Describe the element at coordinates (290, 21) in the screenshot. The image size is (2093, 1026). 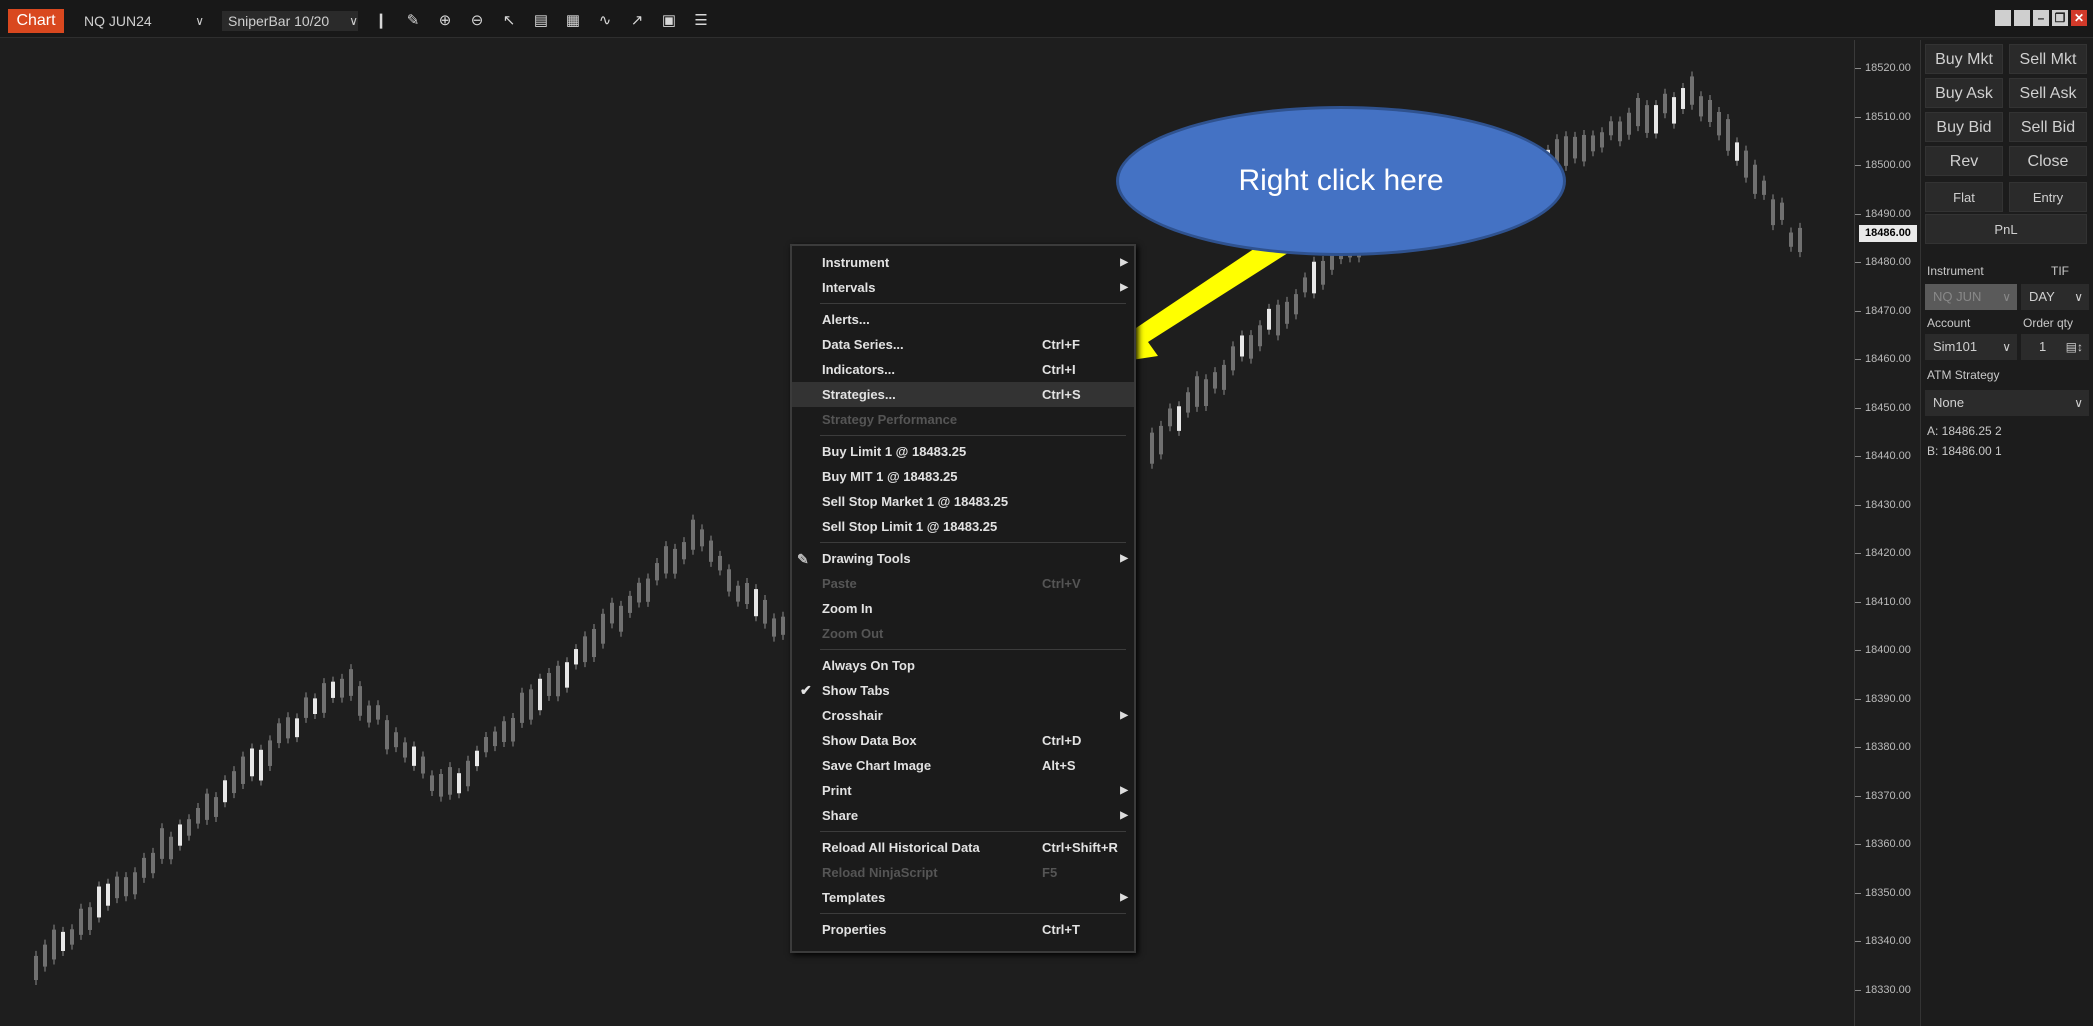
I see `bar-type-selector: SniperBar 10/20 ∨` at that location.